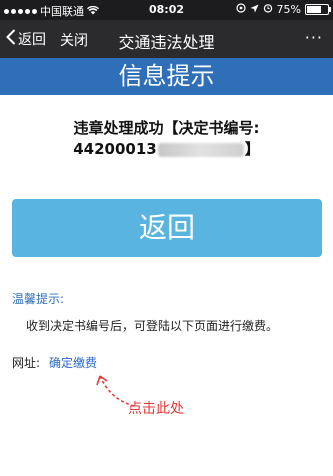 Image resolution: width=333 pixels, height=476 pixels. Describe the element at coordinates (254, 9) in the screenshot. I see `navigation-arrow-icon` at that location.